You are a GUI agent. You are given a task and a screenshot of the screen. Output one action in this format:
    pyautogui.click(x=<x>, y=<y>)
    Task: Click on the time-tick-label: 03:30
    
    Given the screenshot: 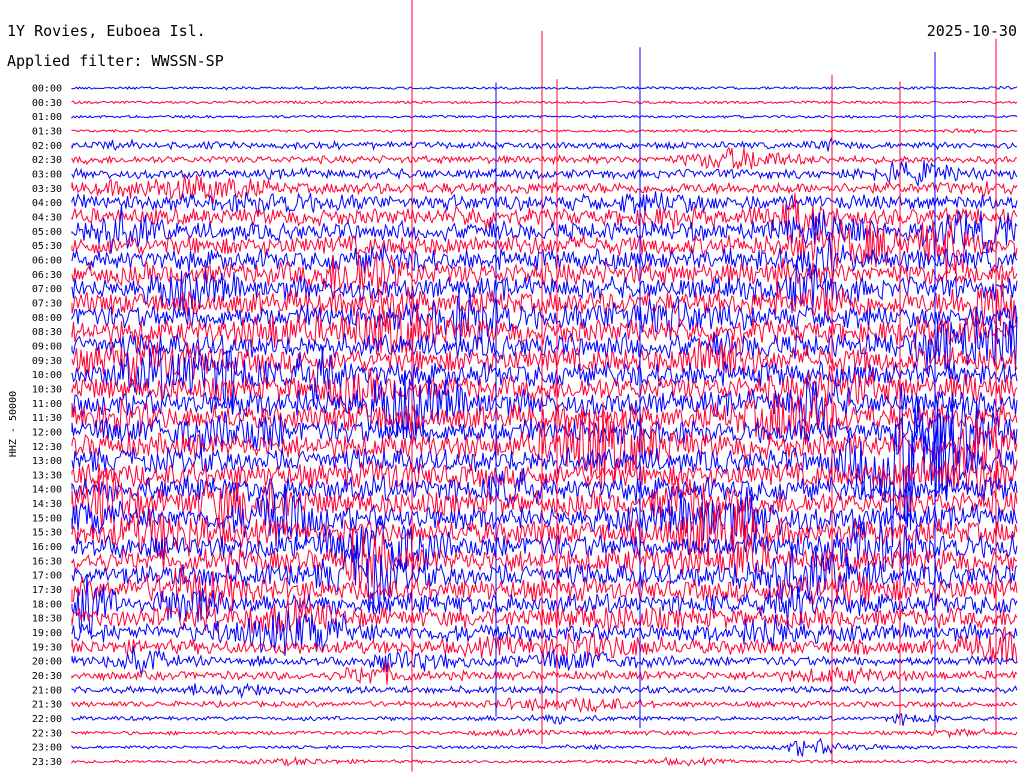 What is the action you would take?
    pyautogui.click(x=47, y=189)
    